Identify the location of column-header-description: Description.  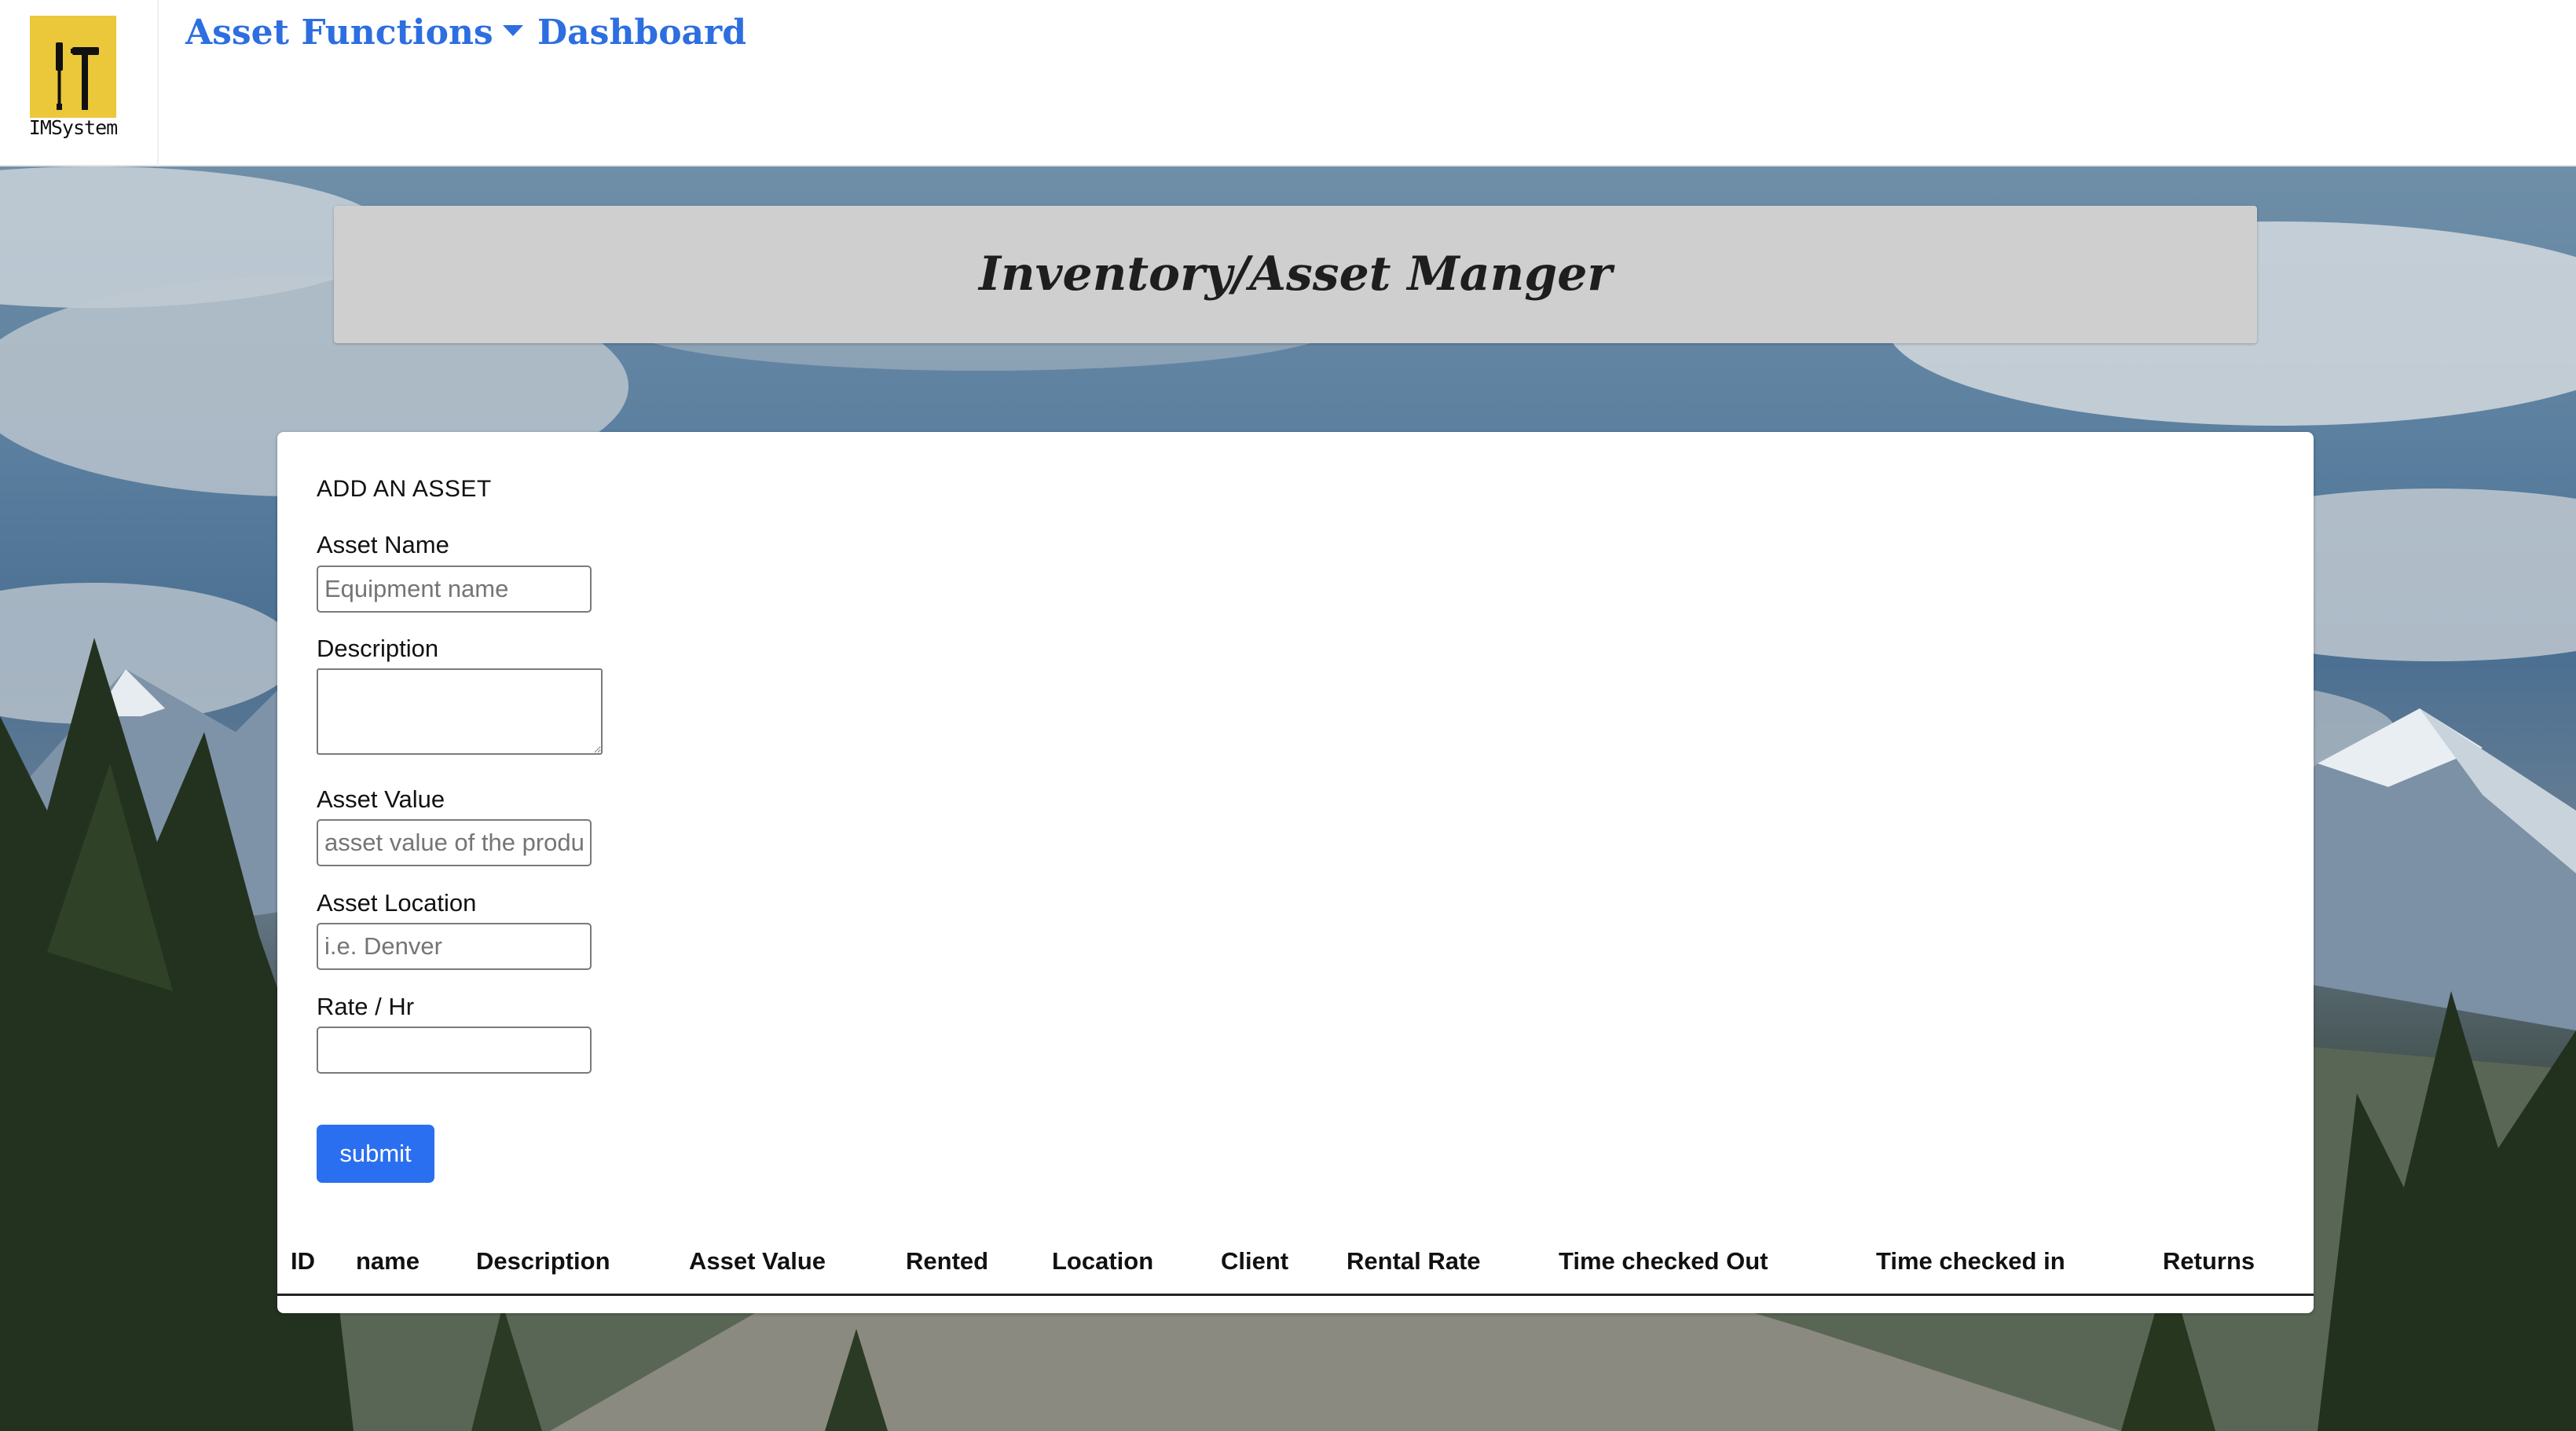
(543, 1261).